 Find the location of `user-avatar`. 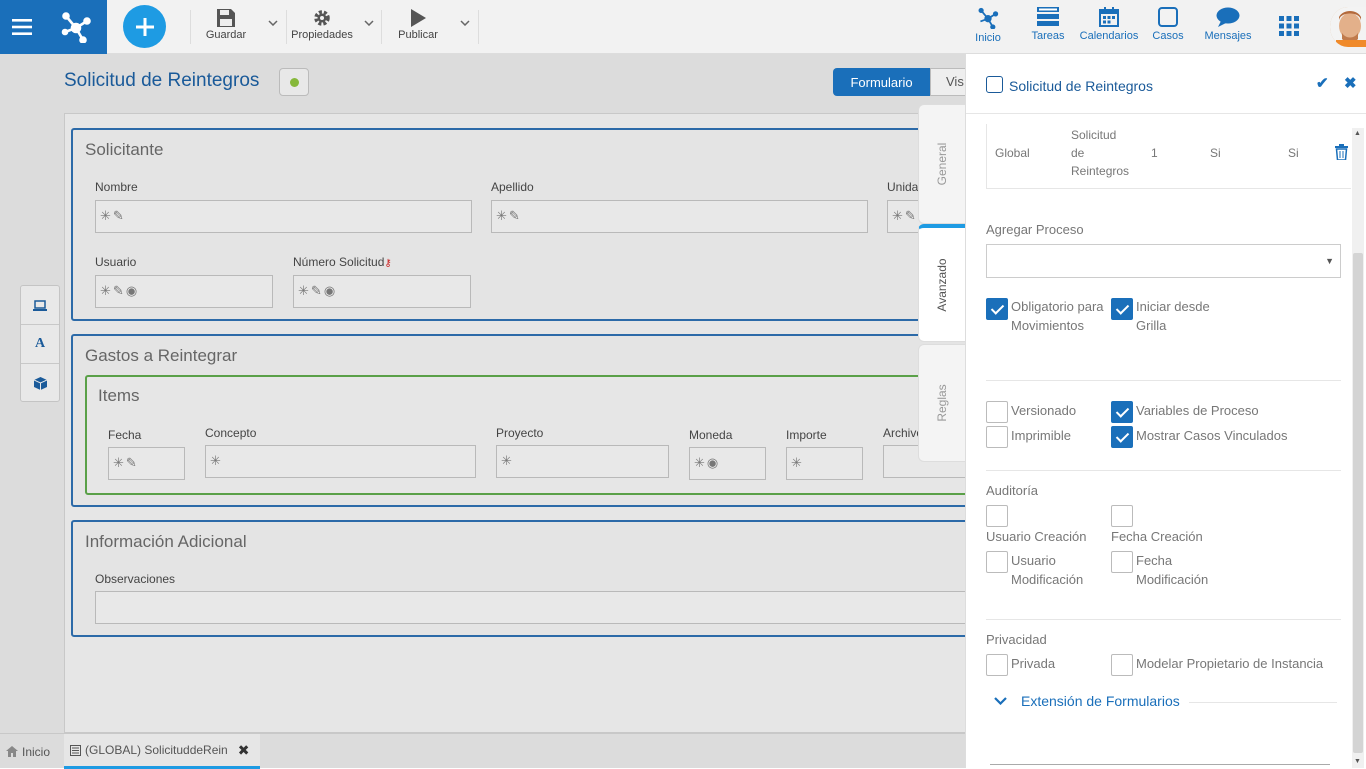

user-avatar is located at coordinates (1348, 27).